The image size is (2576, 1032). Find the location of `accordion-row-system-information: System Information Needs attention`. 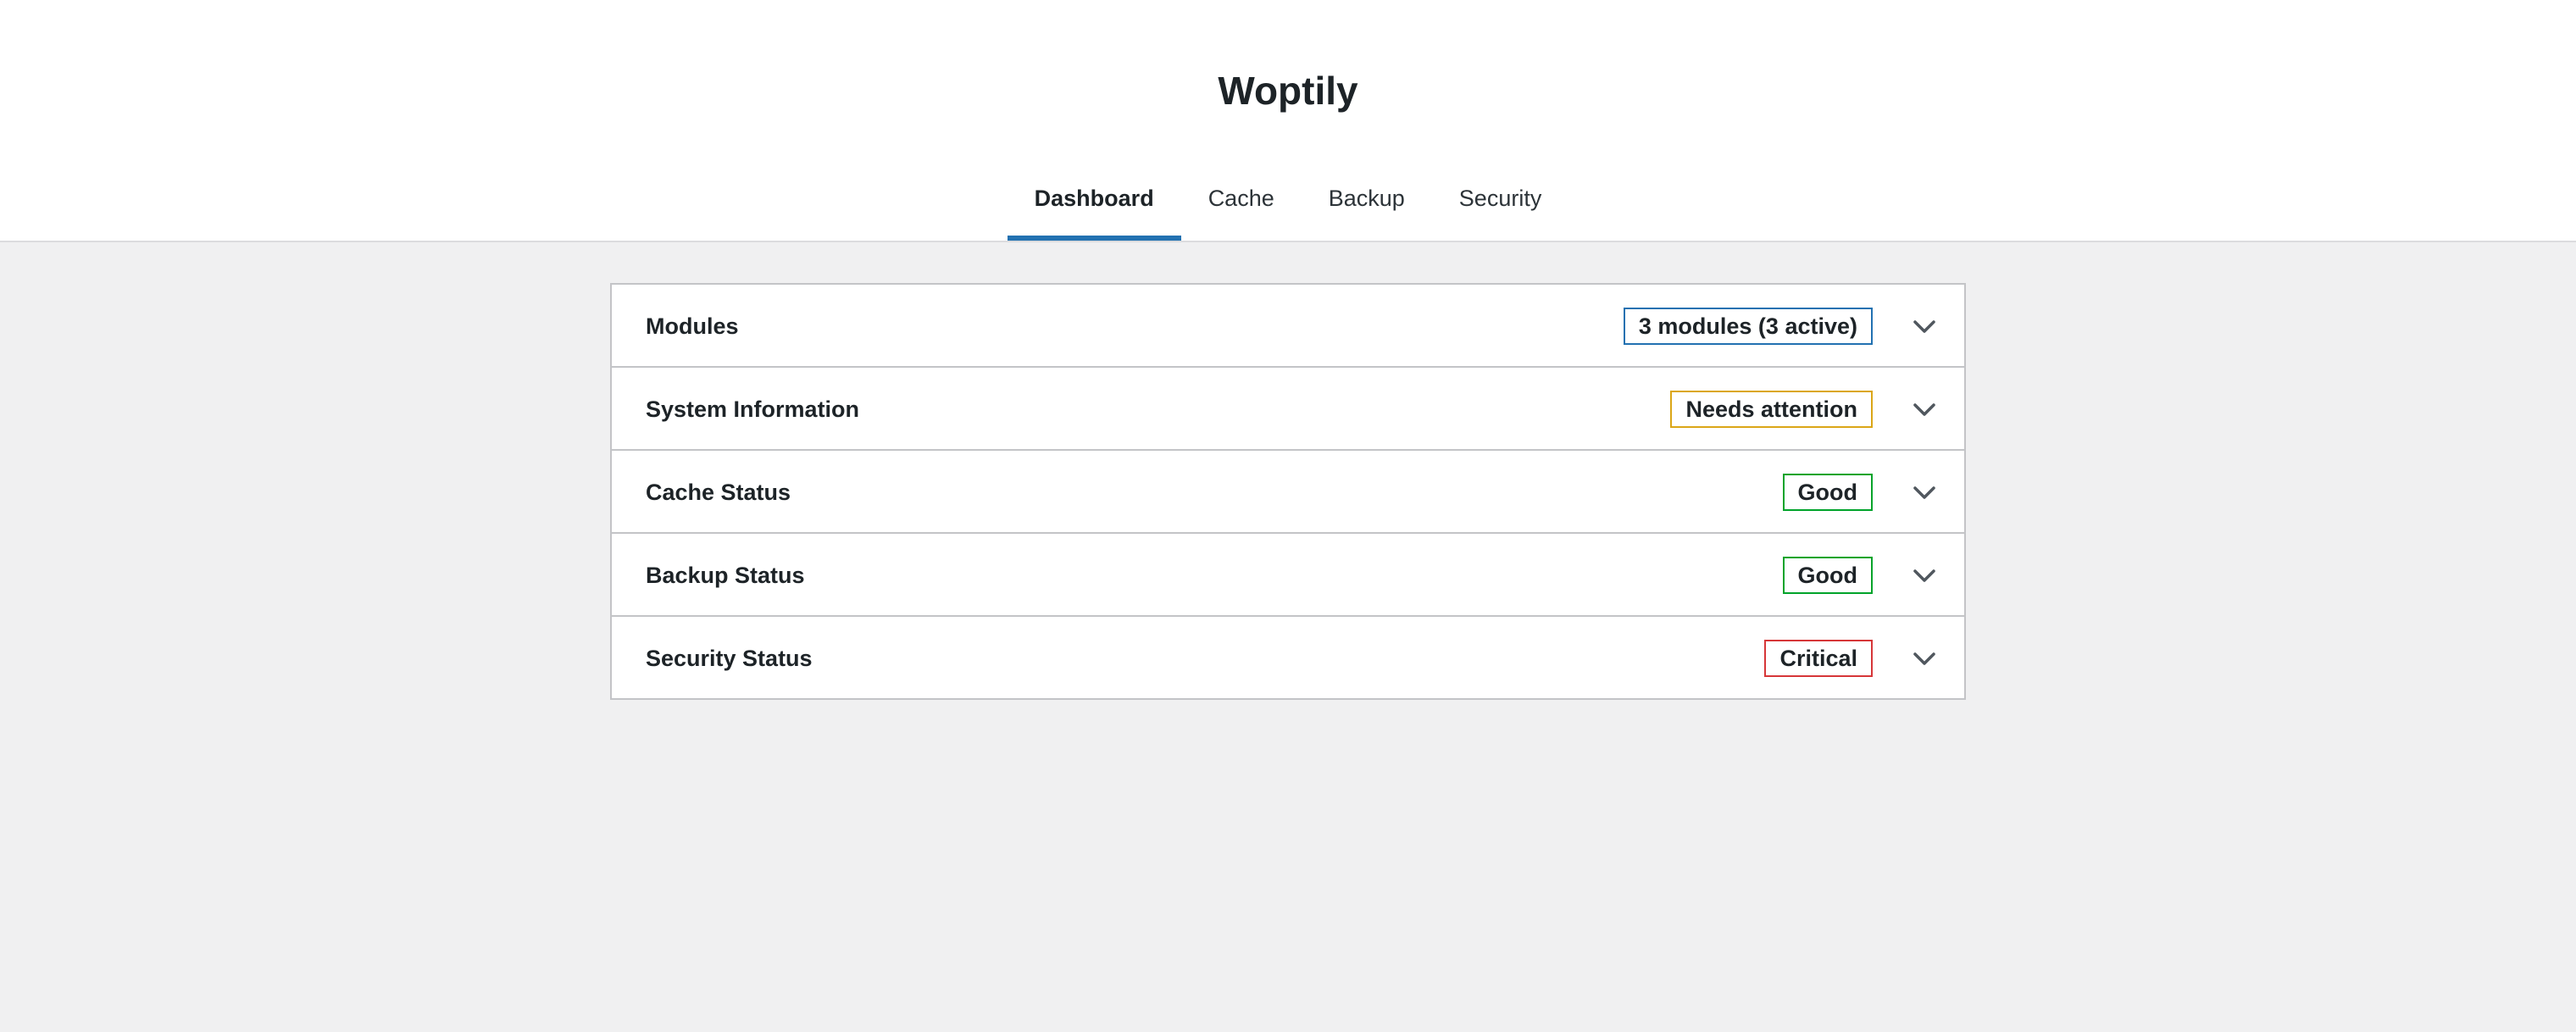

accordion-row-system-information: System Information Needs attention is located at coordinates (1288, 409).